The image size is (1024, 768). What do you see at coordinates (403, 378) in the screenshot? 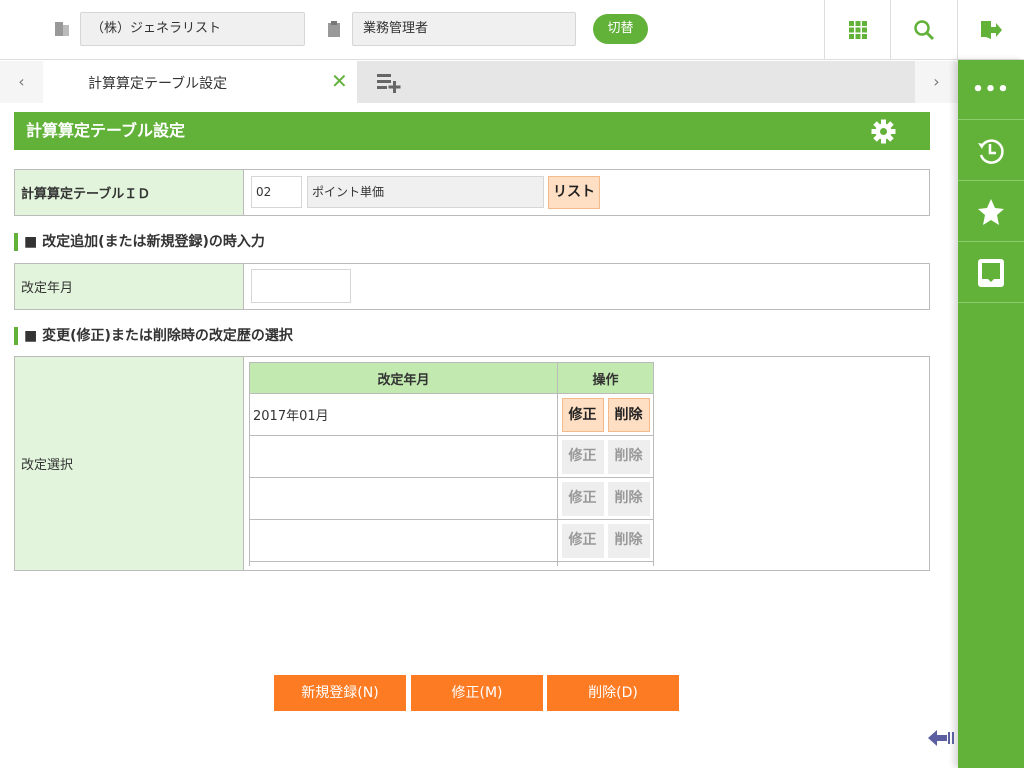
I see `col-header-date: 改定年月` at bounding box center [403, 378].